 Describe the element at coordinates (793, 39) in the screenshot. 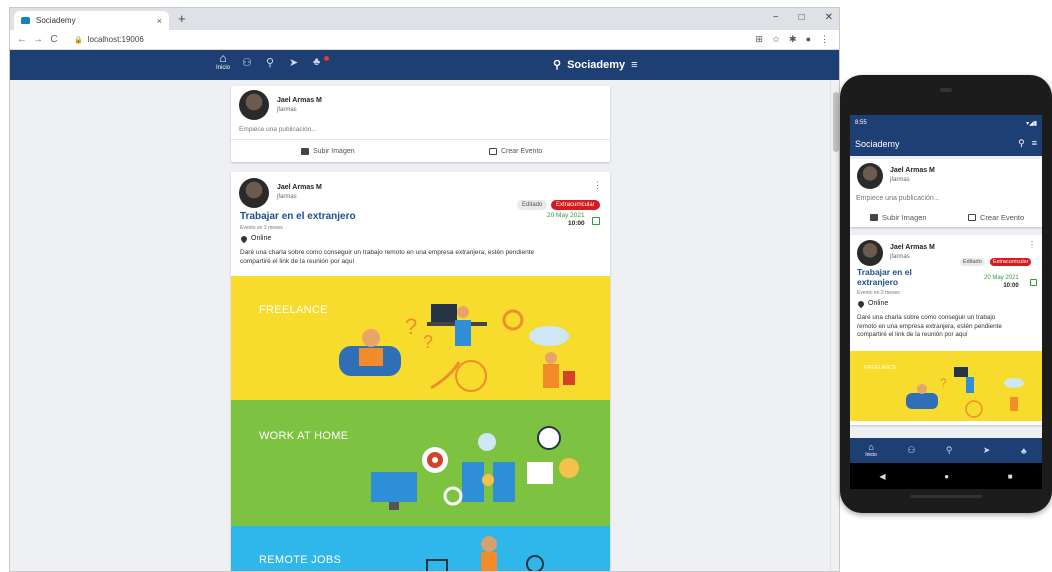

I see `extensions-icon: ✱` at that location.